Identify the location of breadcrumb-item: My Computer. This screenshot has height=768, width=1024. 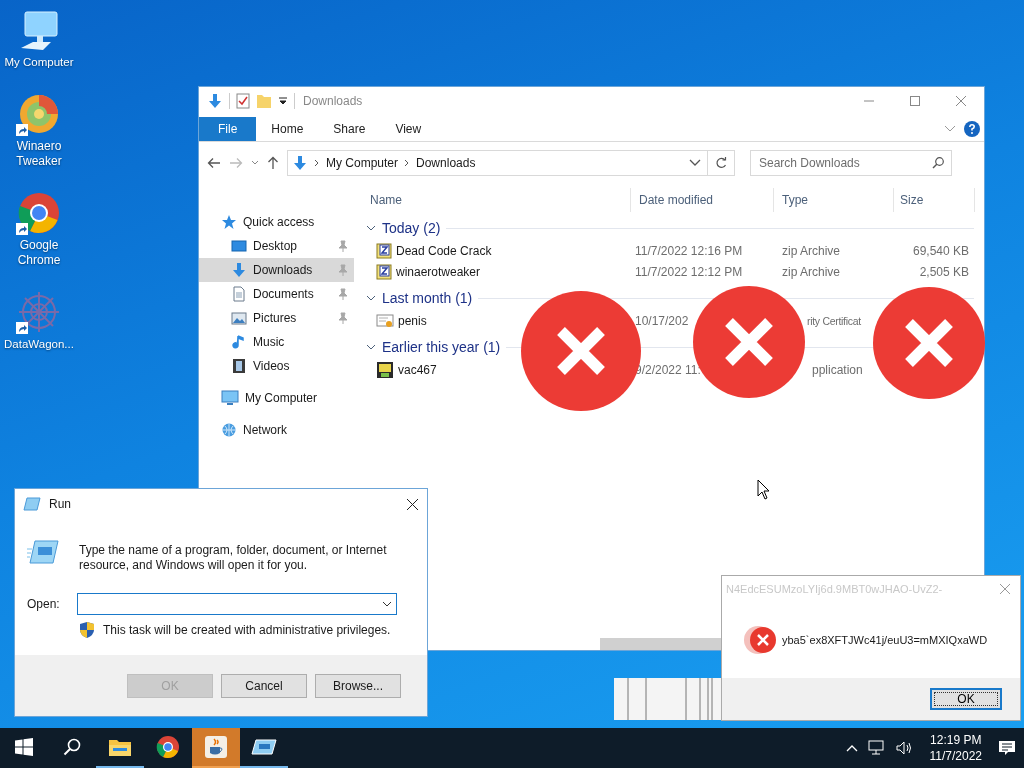
(362, 163).